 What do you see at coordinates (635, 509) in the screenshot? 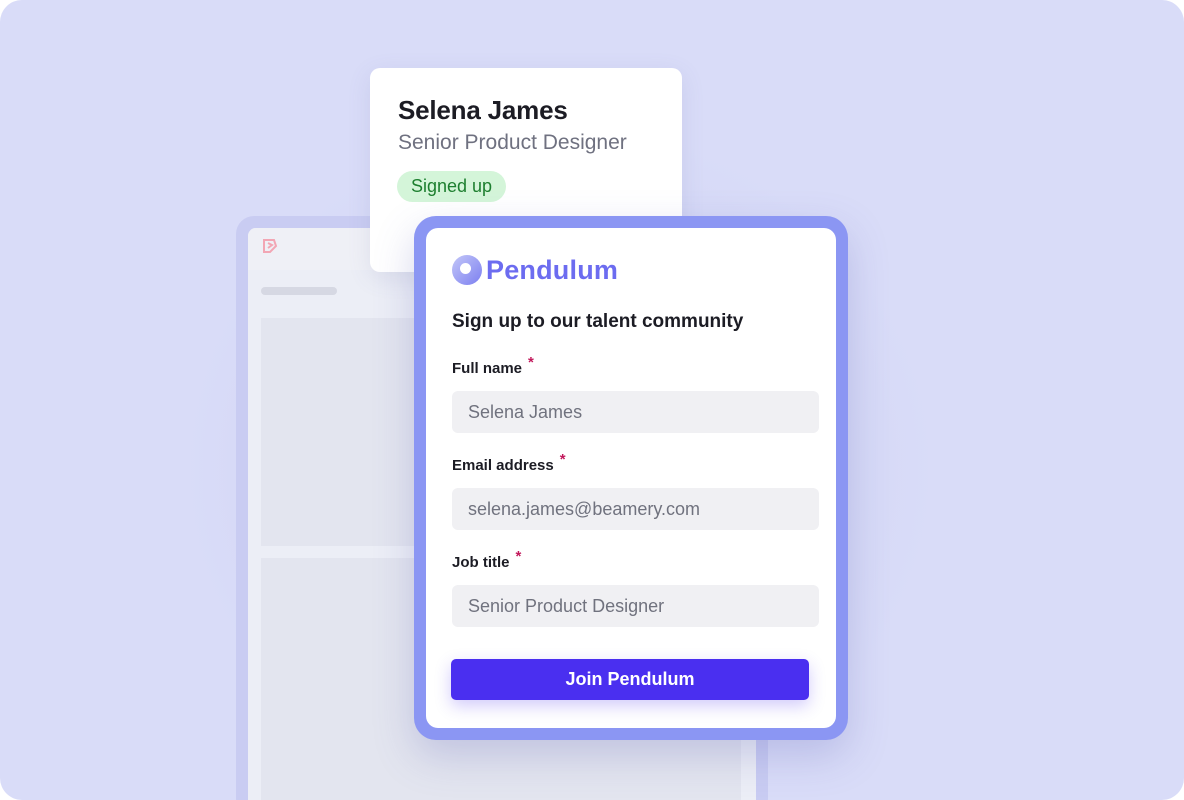
I see `email-input` at bounding box center [635, 509].